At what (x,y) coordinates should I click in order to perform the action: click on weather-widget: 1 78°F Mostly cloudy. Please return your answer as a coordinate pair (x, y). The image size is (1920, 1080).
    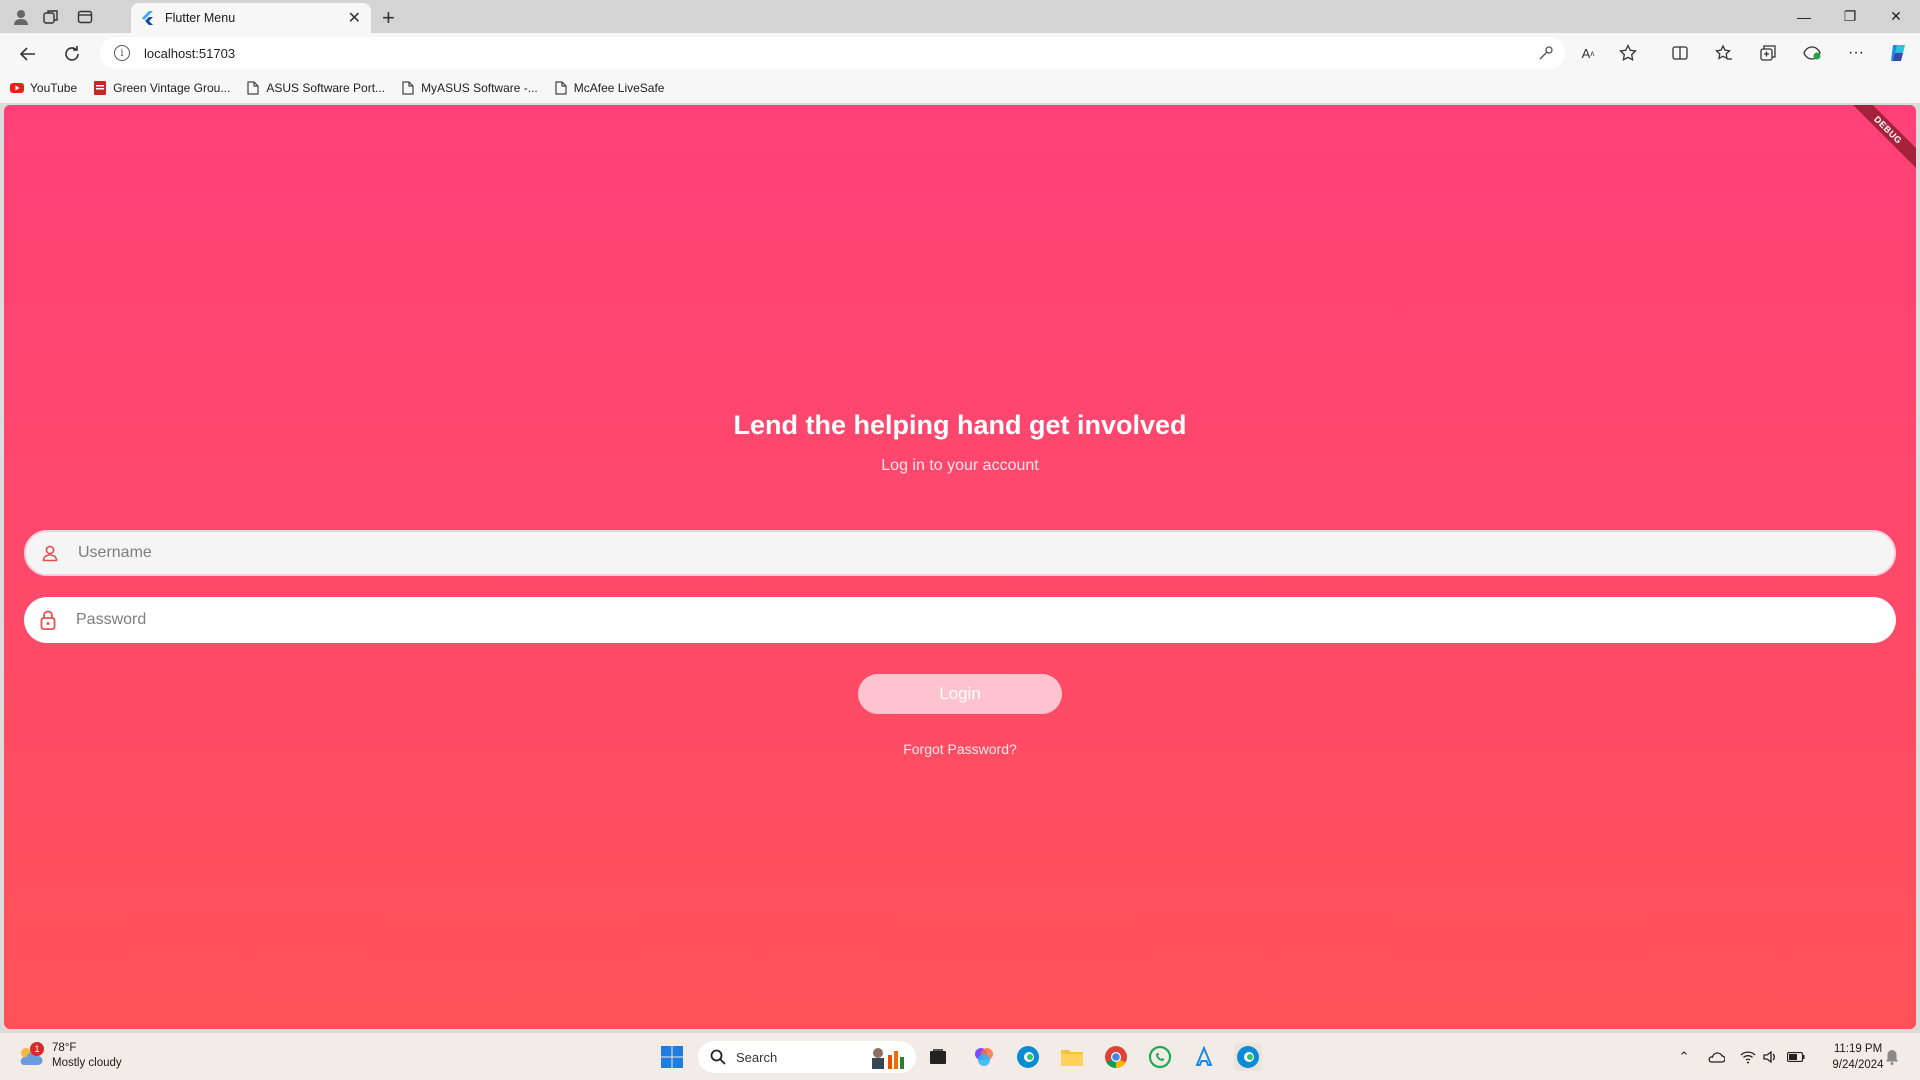
    Looking at the image, I should click on (69, 1056).